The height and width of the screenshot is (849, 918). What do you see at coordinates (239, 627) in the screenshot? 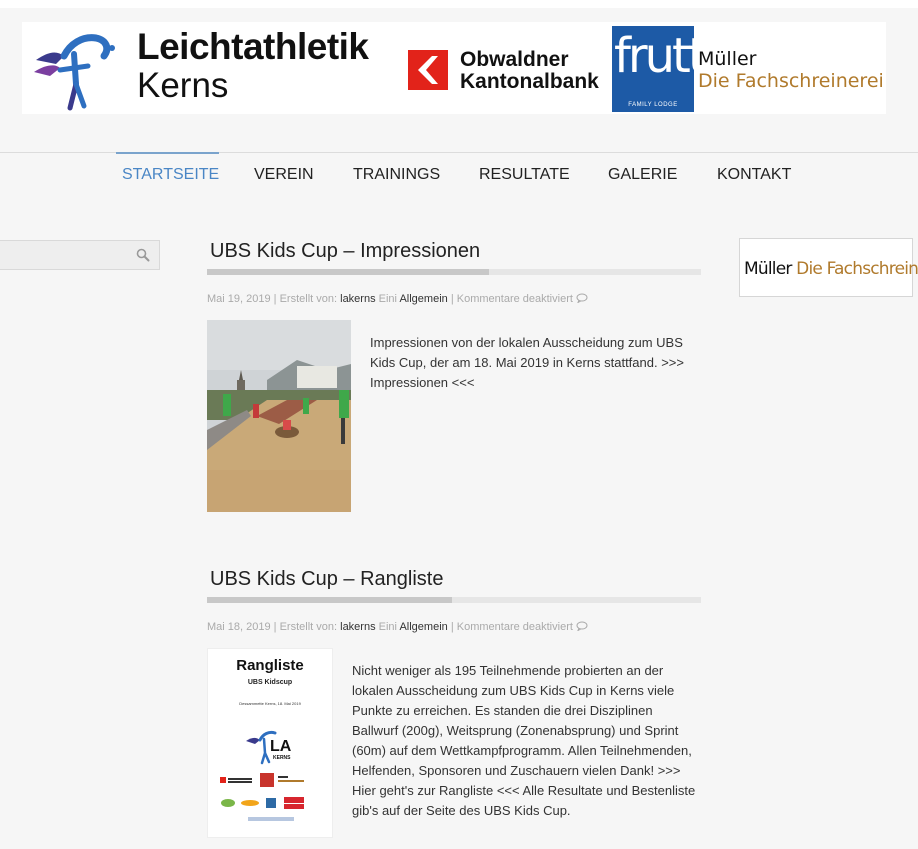
I see `post-date: Mai 18, 2019` at bounding box center [239, 627].